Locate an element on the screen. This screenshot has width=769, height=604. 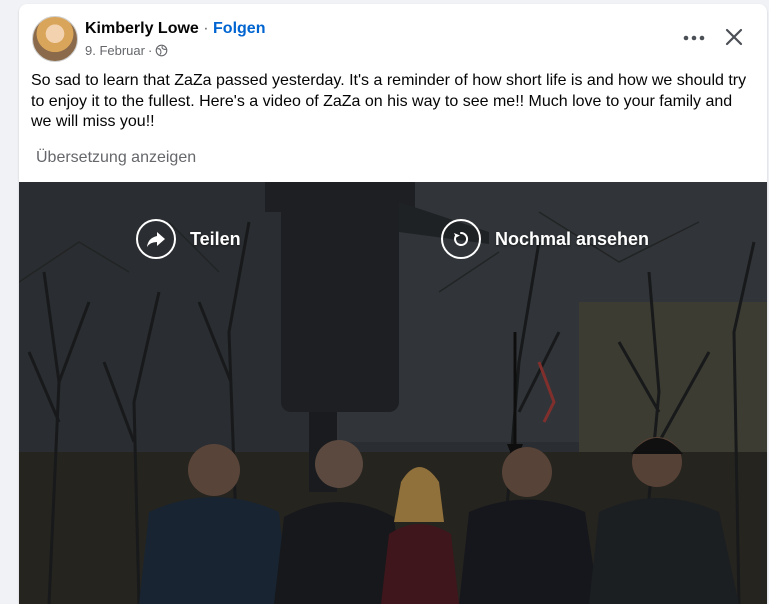
post-meta: 9. Februar · is located at coordinates (126, 50).